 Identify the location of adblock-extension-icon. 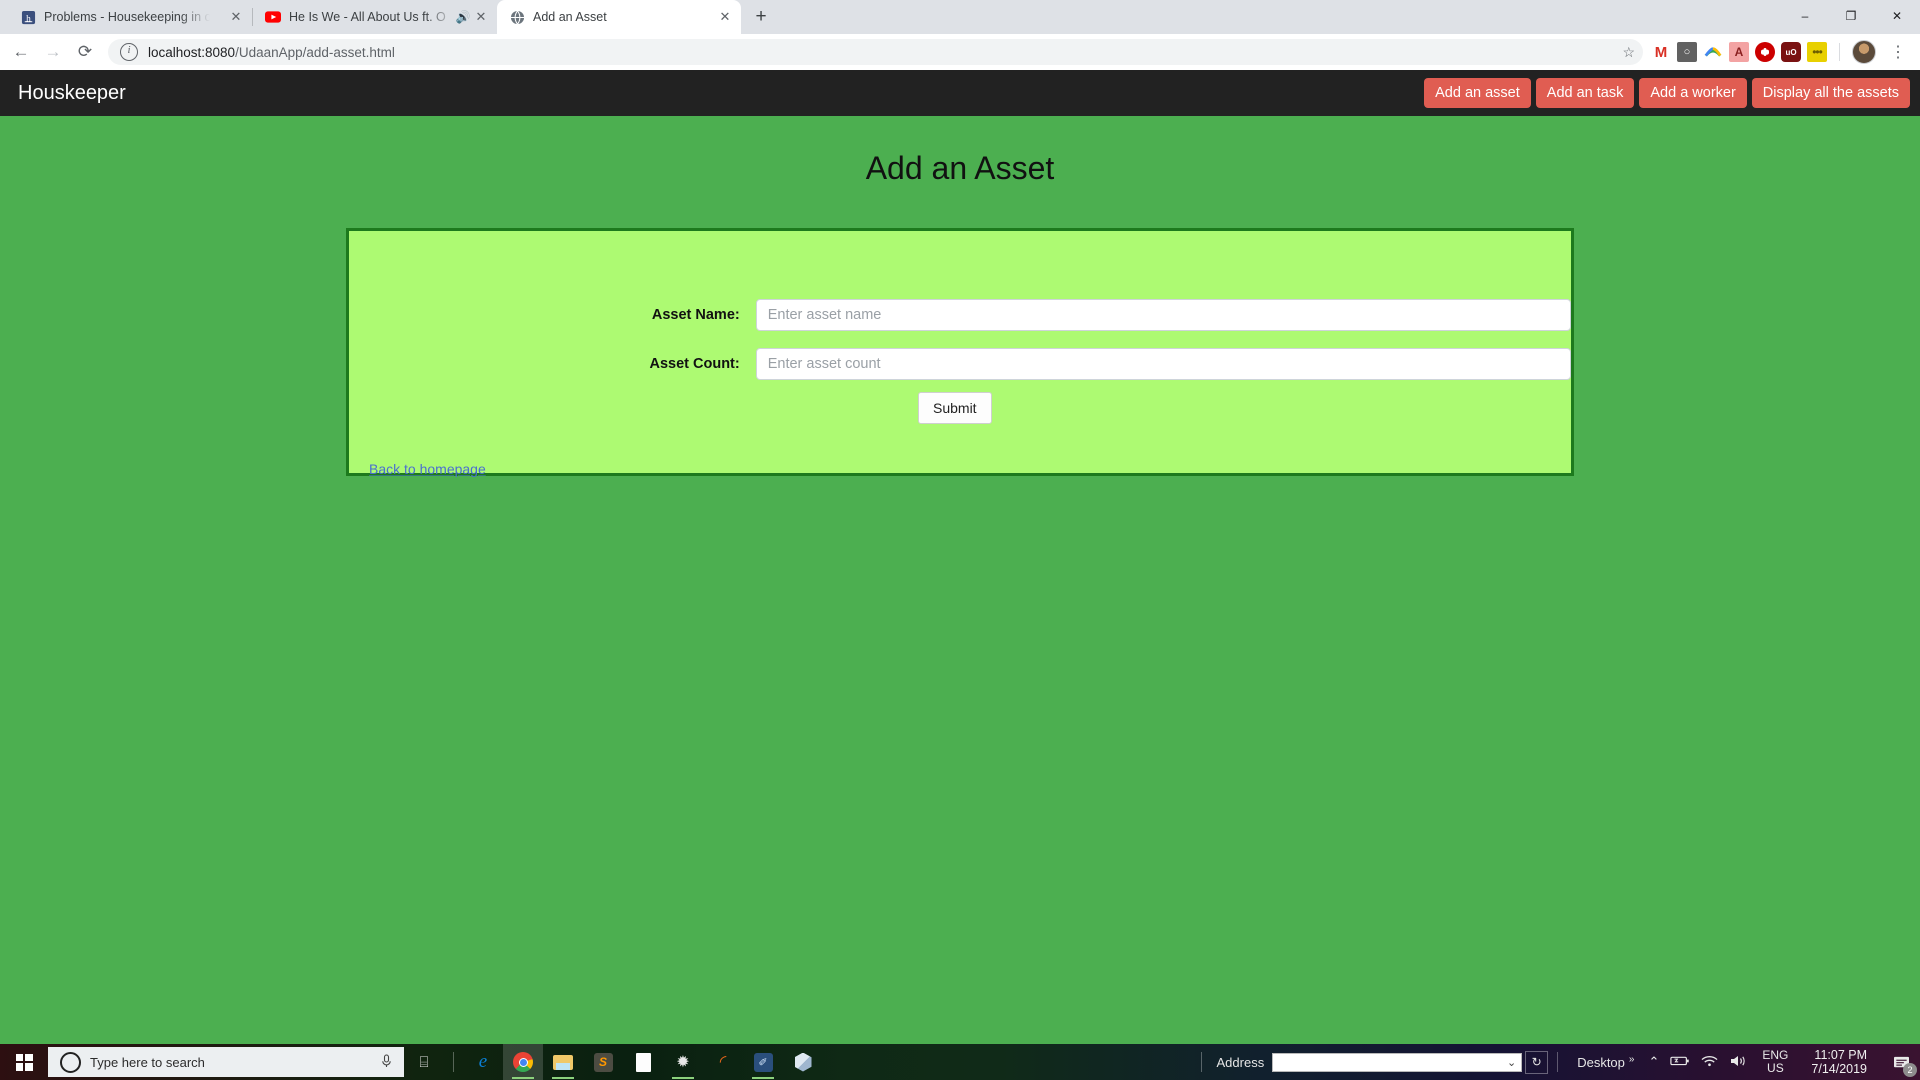
(1765, 52).